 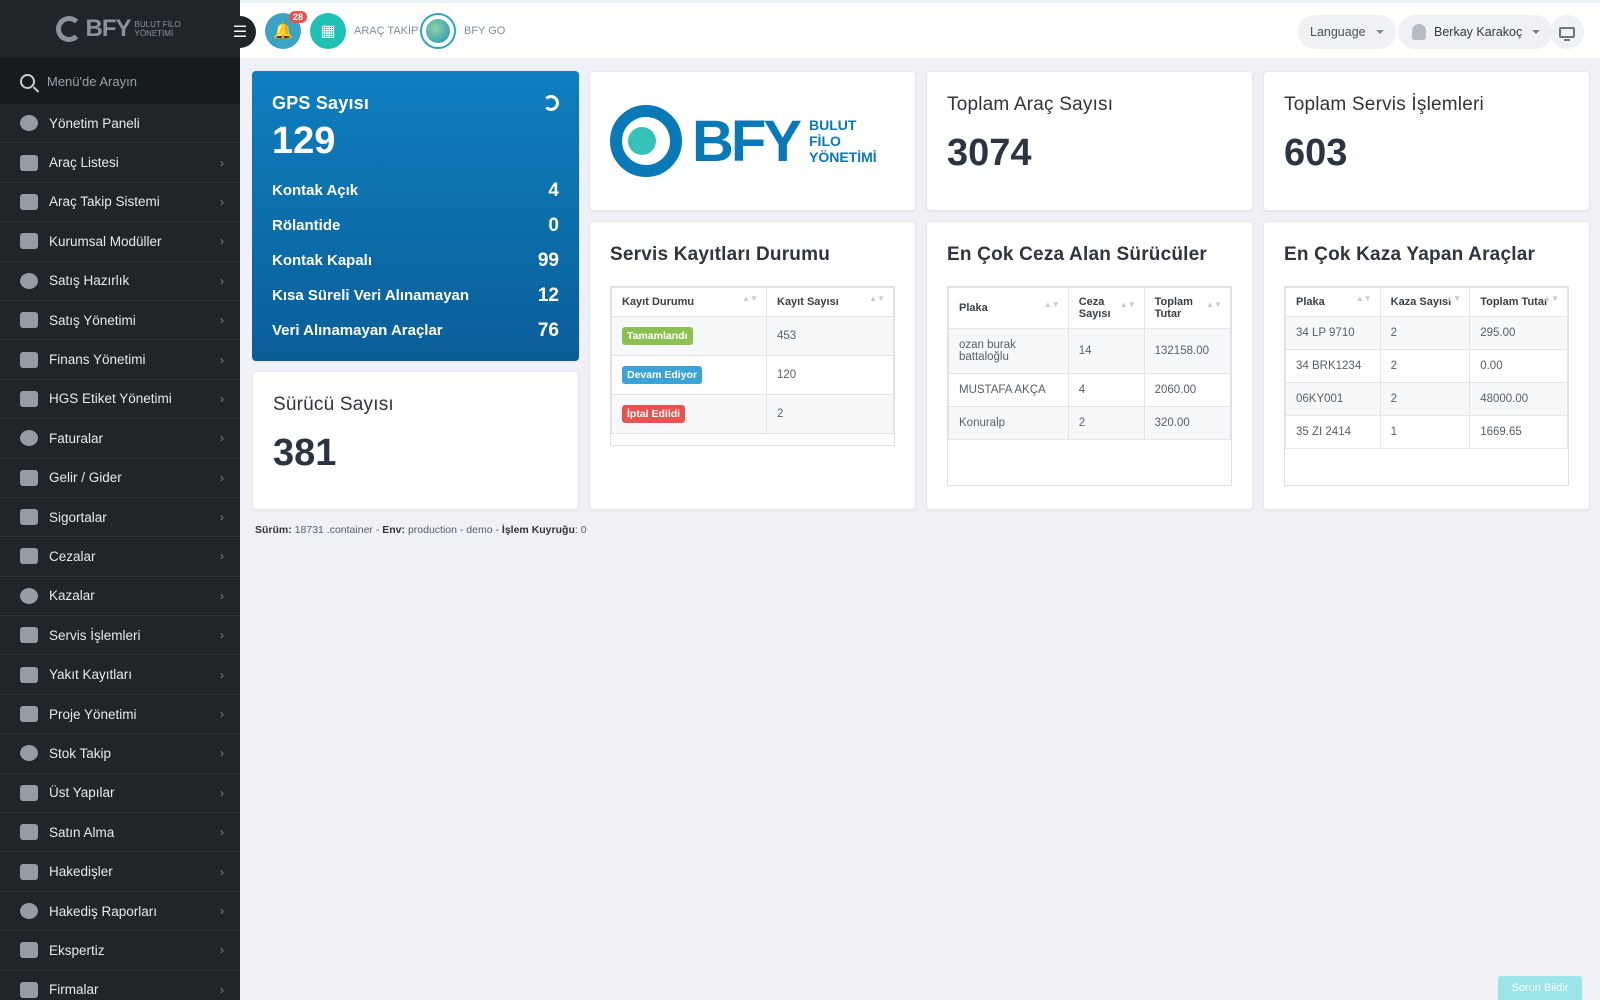 What do you see at coordinates (1333, 432) in the screenshot?
I see `table-cell: 35 ZI 2414` at bounding box center [1333, 432].